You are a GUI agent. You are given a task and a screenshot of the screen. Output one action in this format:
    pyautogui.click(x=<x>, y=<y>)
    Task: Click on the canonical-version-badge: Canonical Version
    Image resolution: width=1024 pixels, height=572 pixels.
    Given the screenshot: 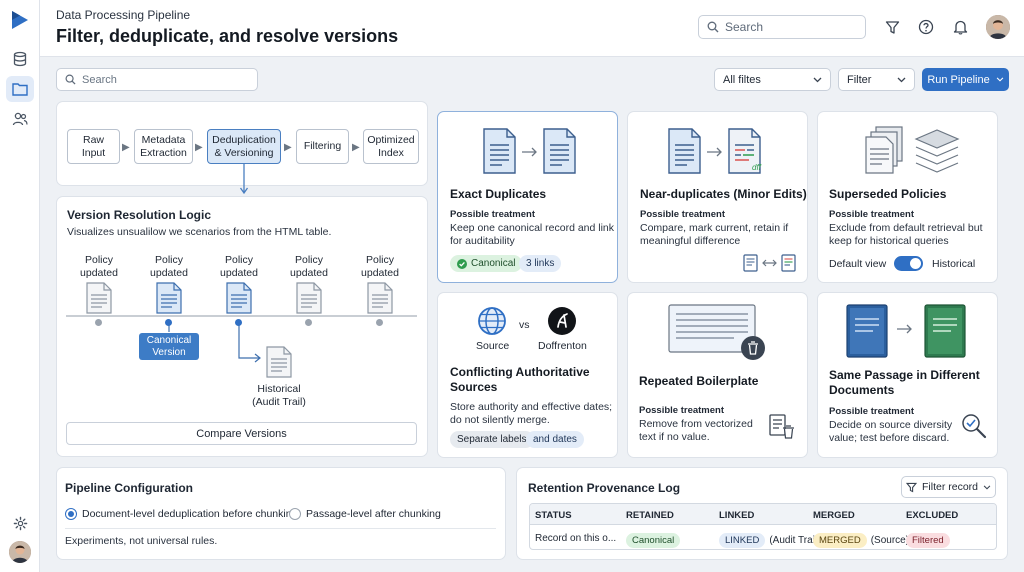 What is the action you would take?
    pyautogui.click(x=169, y=346)
    